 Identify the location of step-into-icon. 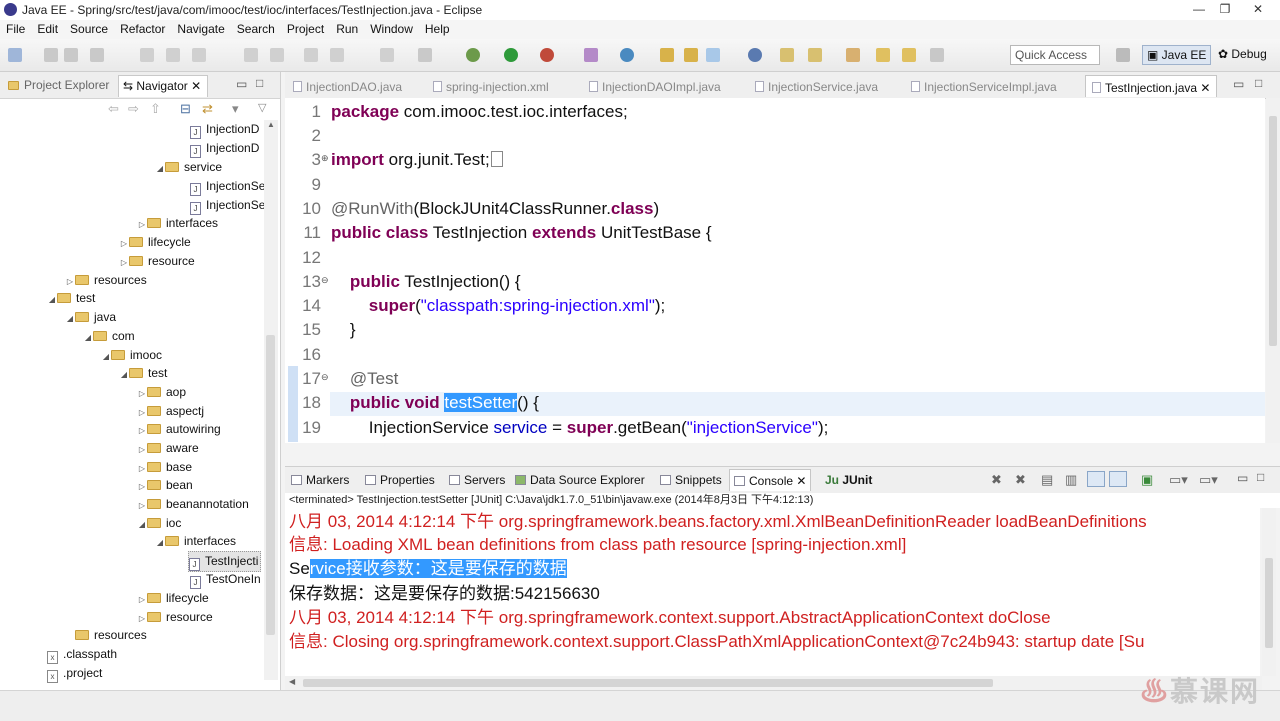
(251, 55).